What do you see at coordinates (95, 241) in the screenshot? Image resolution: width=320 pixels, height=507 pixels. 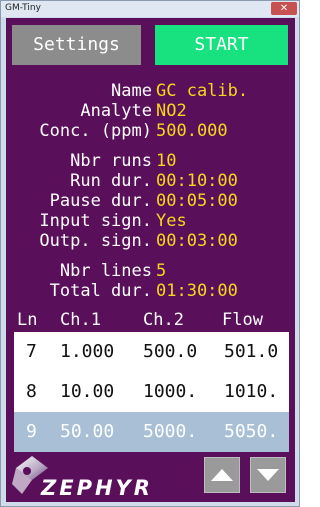 I see `field-label: Outp. sign.` at bounding box center [95, 241].